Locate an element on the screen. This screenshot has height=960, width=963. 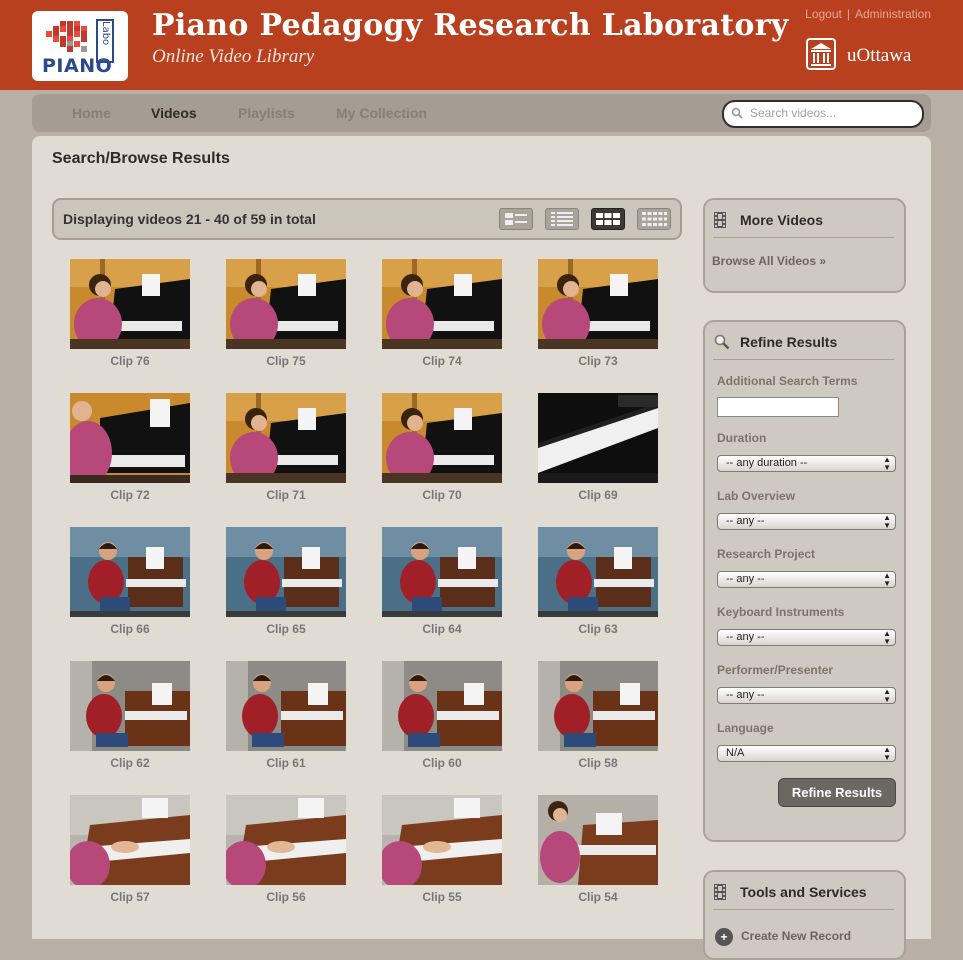
film-strip-icon is located at coordinates (720, 892).